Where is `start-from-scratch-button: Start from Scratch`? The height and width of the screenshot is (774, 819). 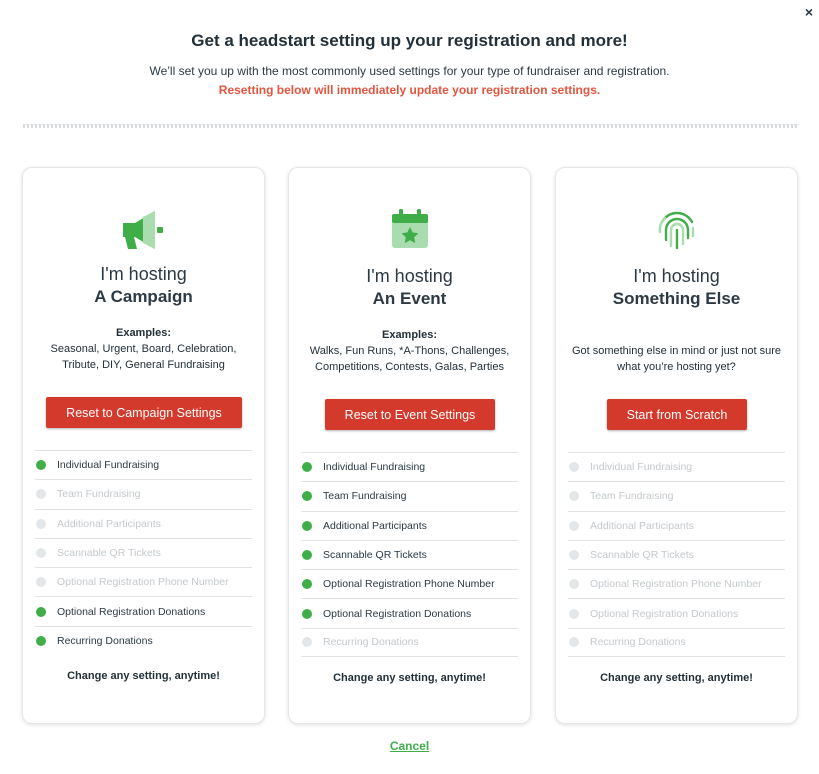
start-from-scratch-button: Start from Scratch is located at coordinates (677, 414).